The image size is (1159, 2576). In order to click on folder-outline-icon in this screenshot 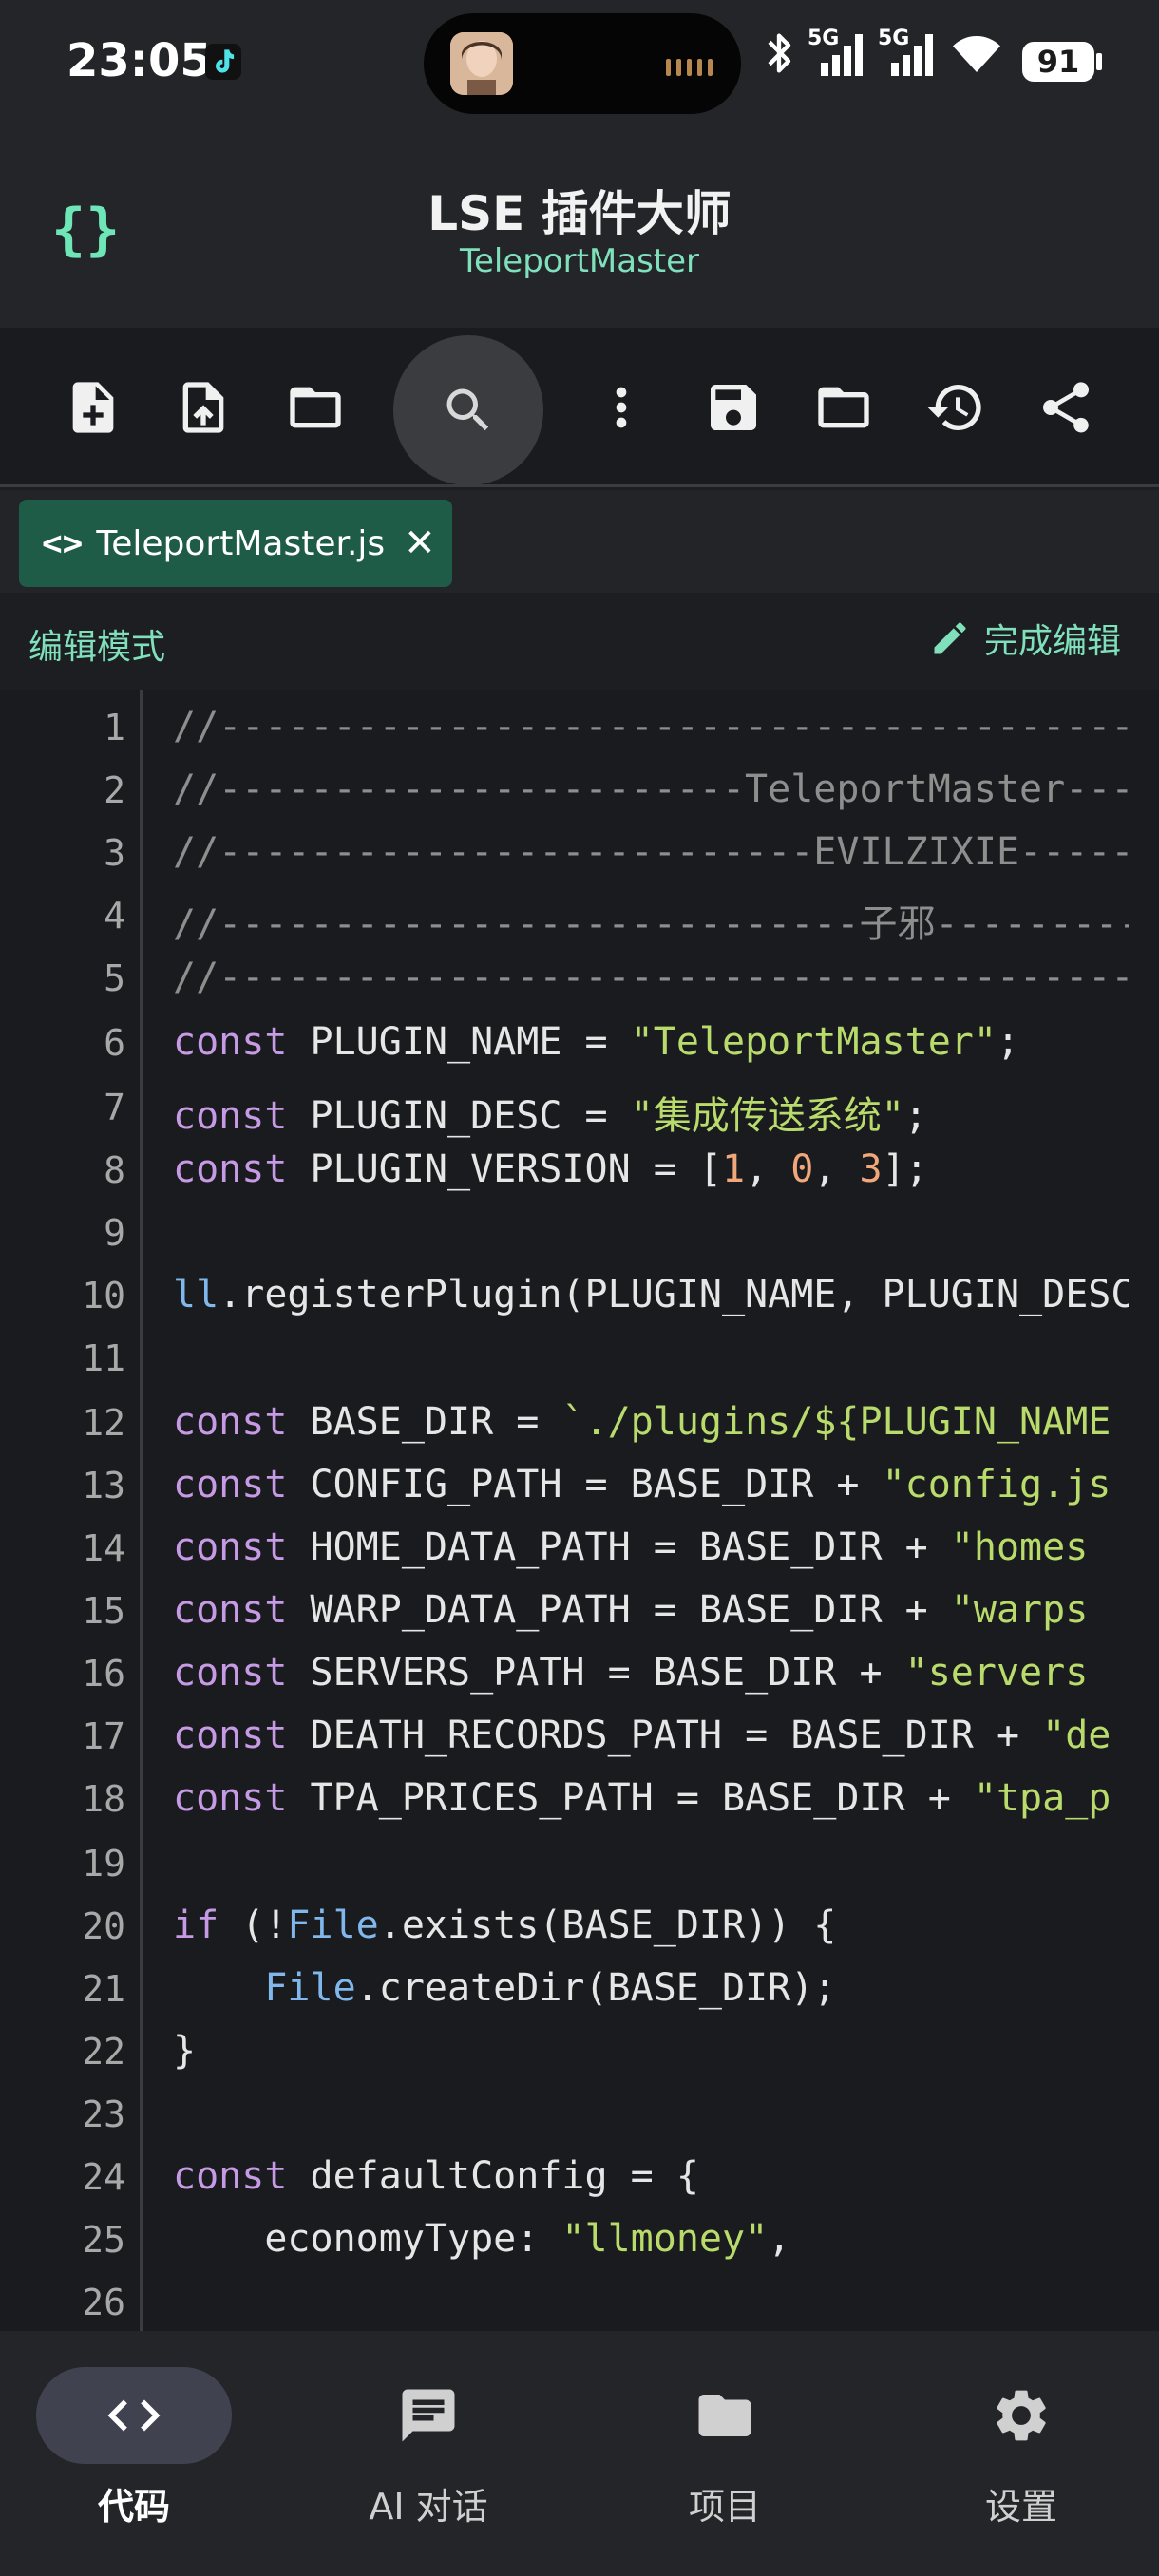, I will do `click(315, 407)`.